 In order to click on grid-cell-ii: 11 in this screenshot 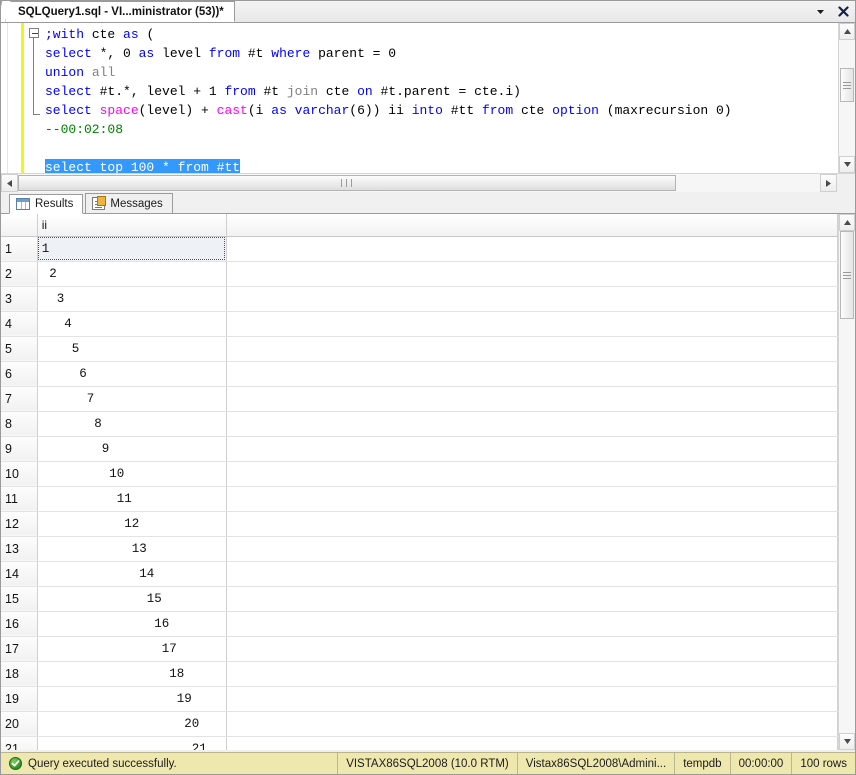, I will do `click(132, 499)`.